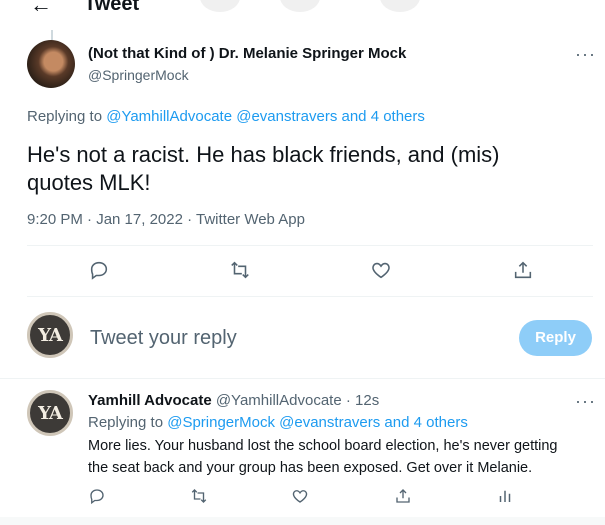 The height and width of the screenshot is (525, 605). What do you see at coordinates (221, 116) in the screenshot?
I see `replying-mentions: @YamhillAdvocate @evanstravers` at bounding box center [221, 116].